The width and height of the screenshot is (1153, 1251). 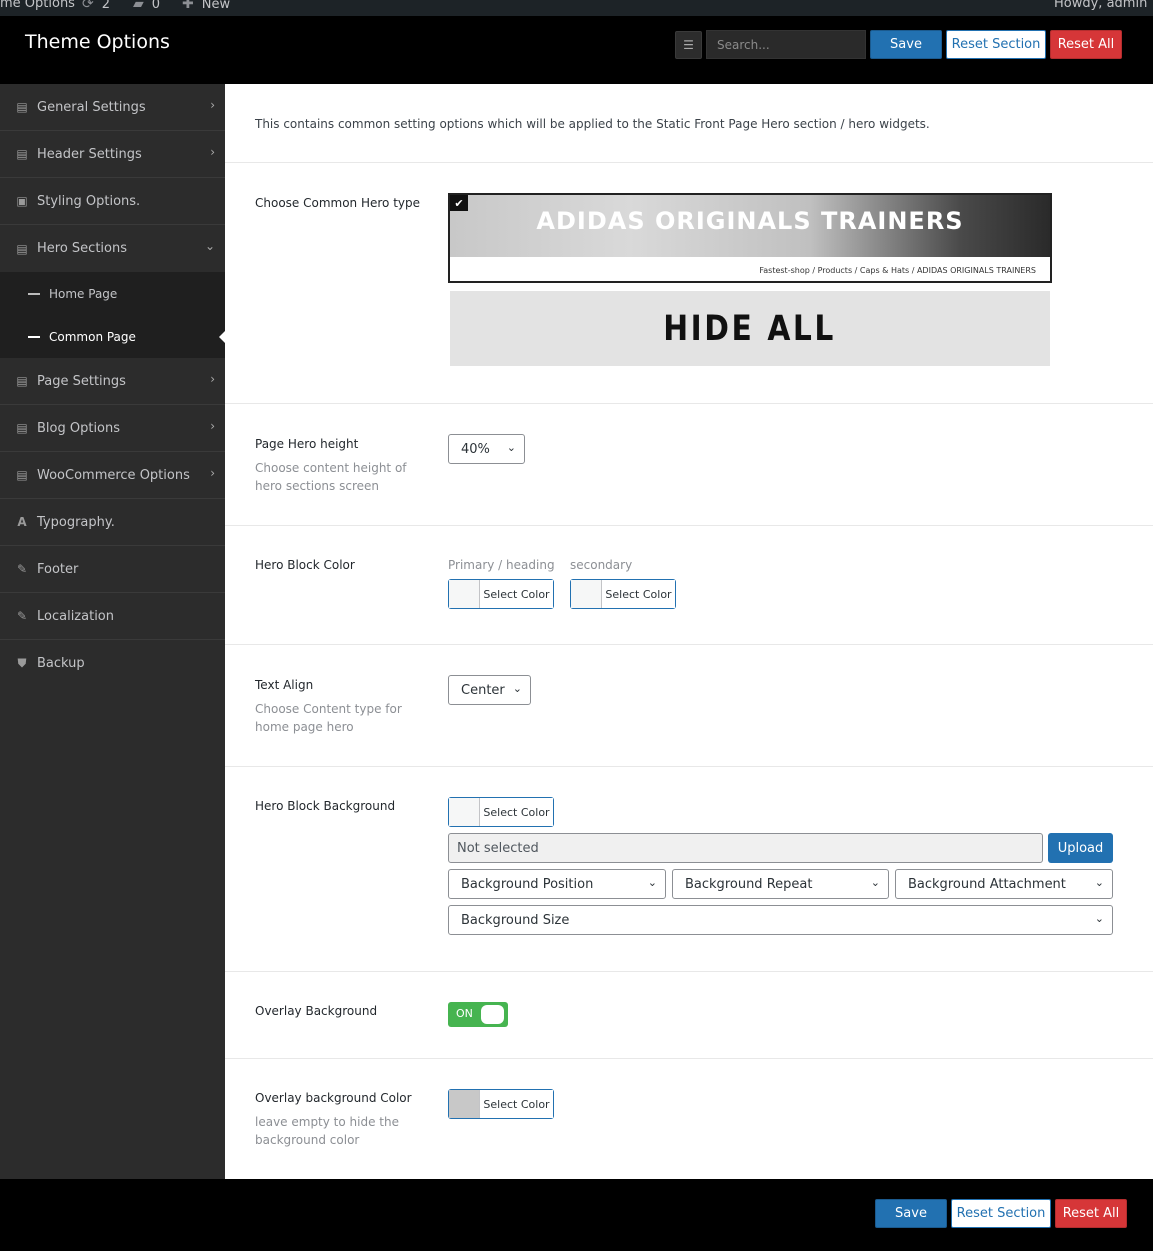 I want to click on hide-all-title: HIDE ALL, so click(x=750, y=328).